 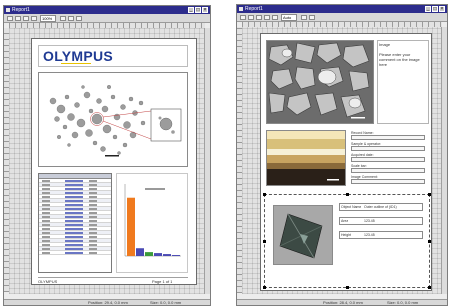 I want to click on olympus-logo: OLYMPUS, so click(x=78, y=56).